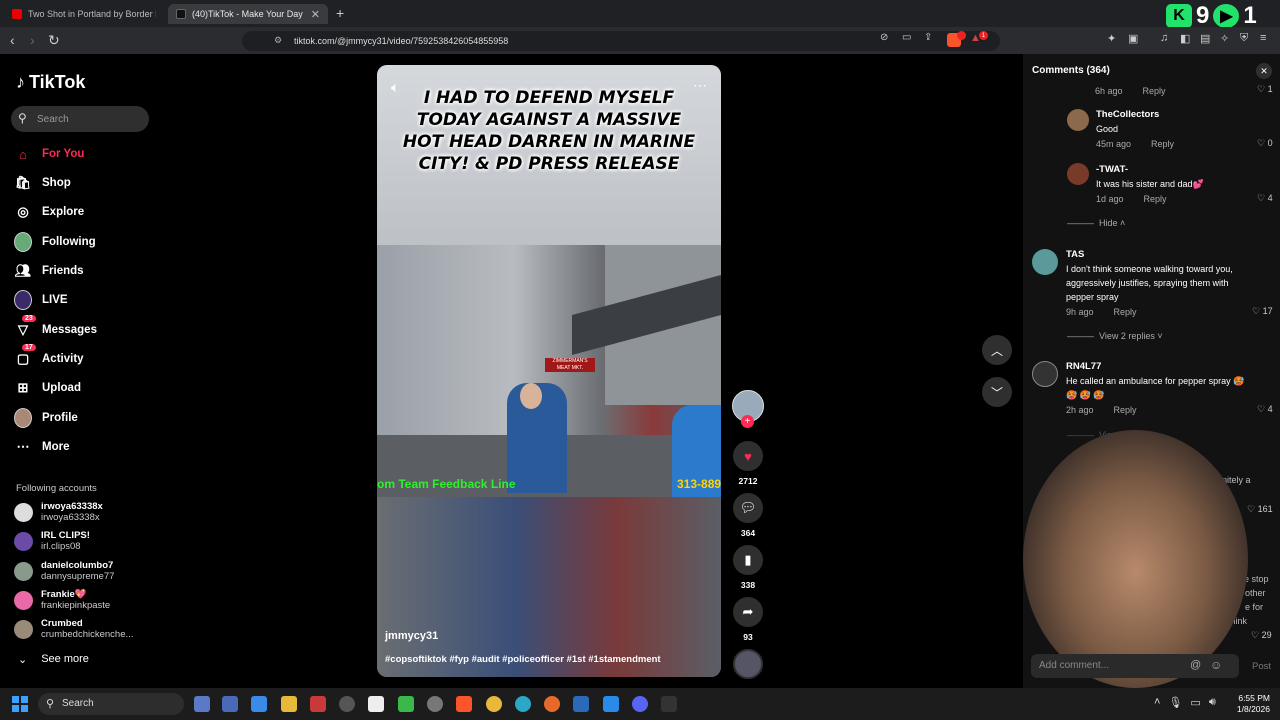 This screenshot has width=1280, height=720. I want to click on nav-more: ⋯ More, so click(42, 447).